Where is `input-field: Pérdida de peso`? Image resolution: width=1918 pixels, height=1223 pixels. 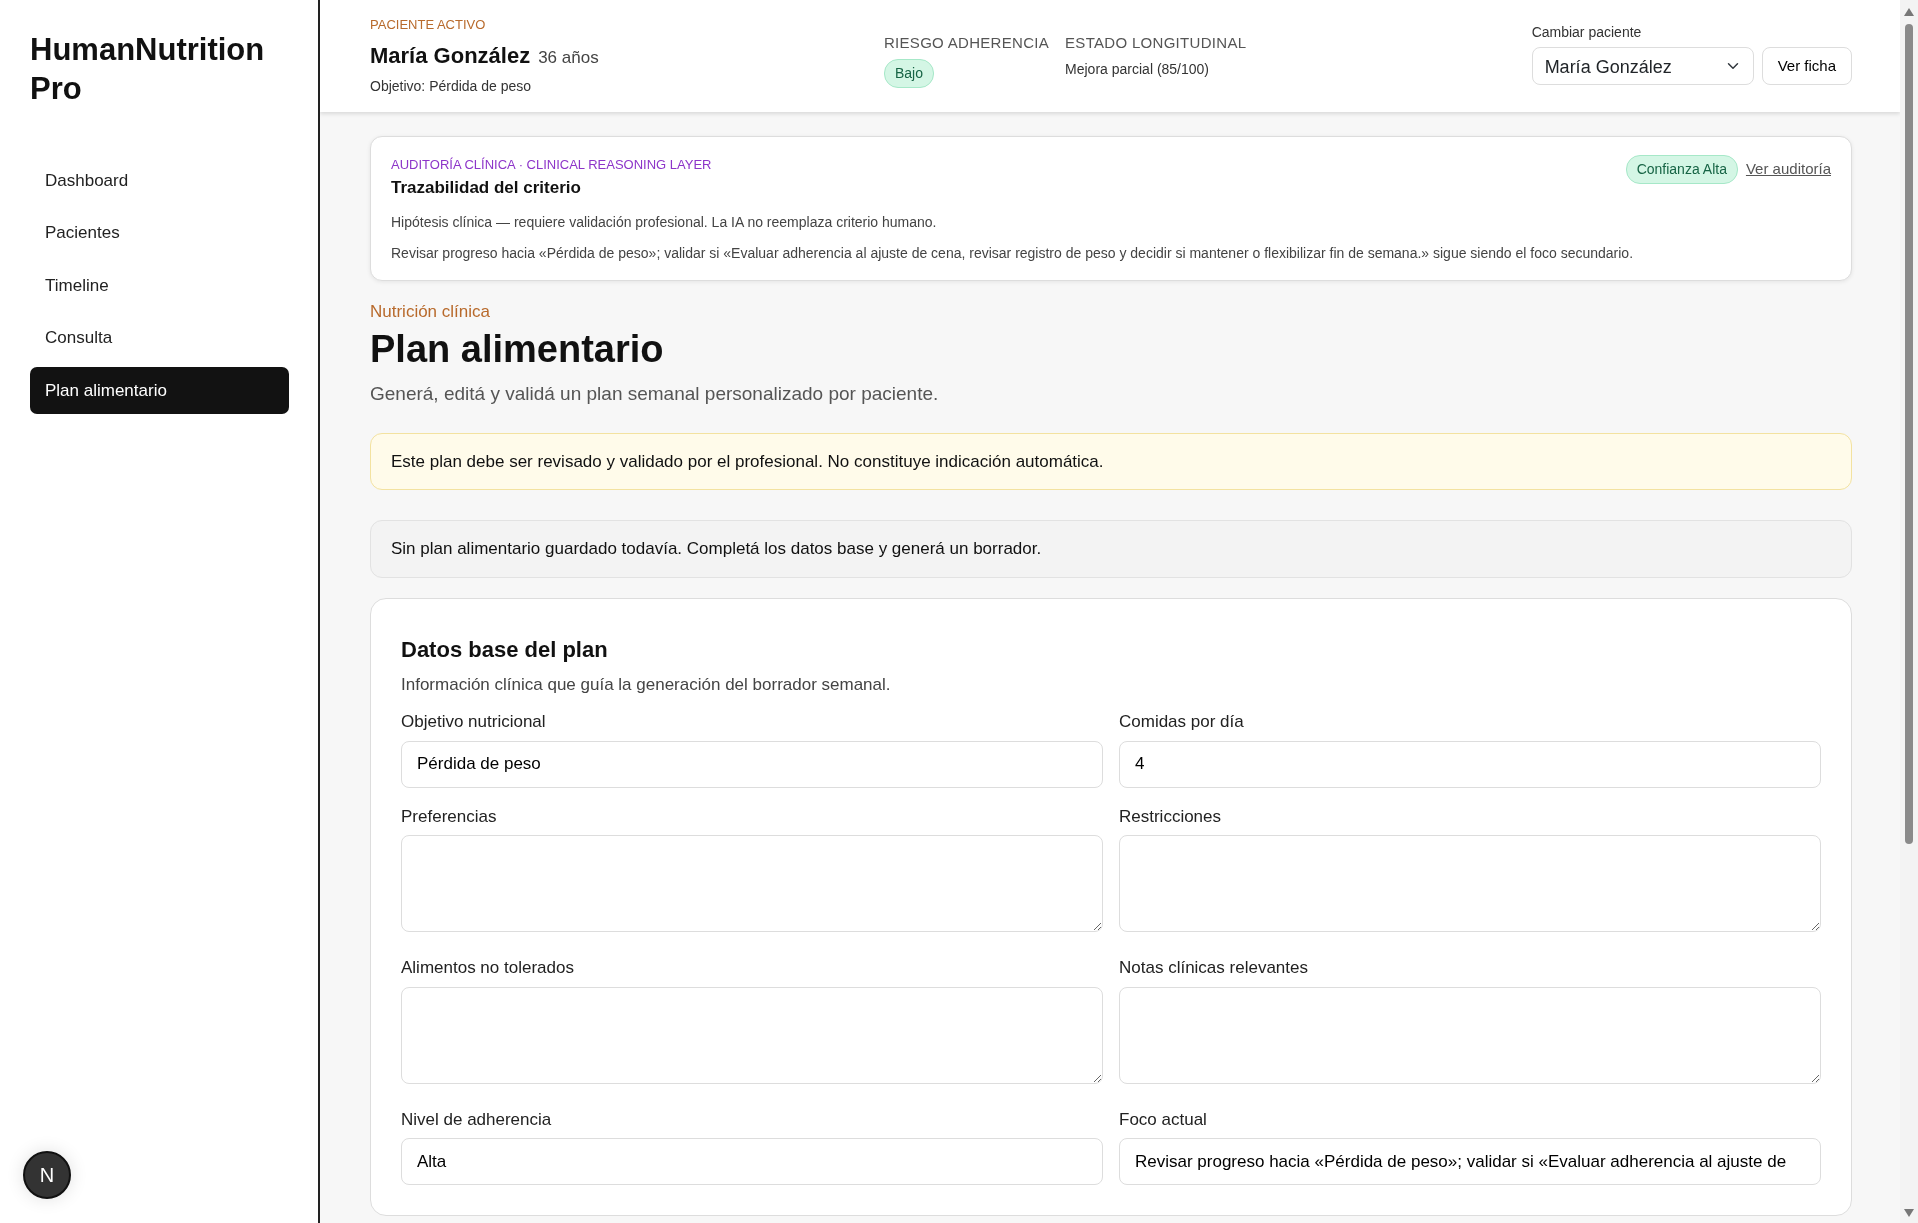
input-field: Pérdida de peso is located at coordinates (752, 764).